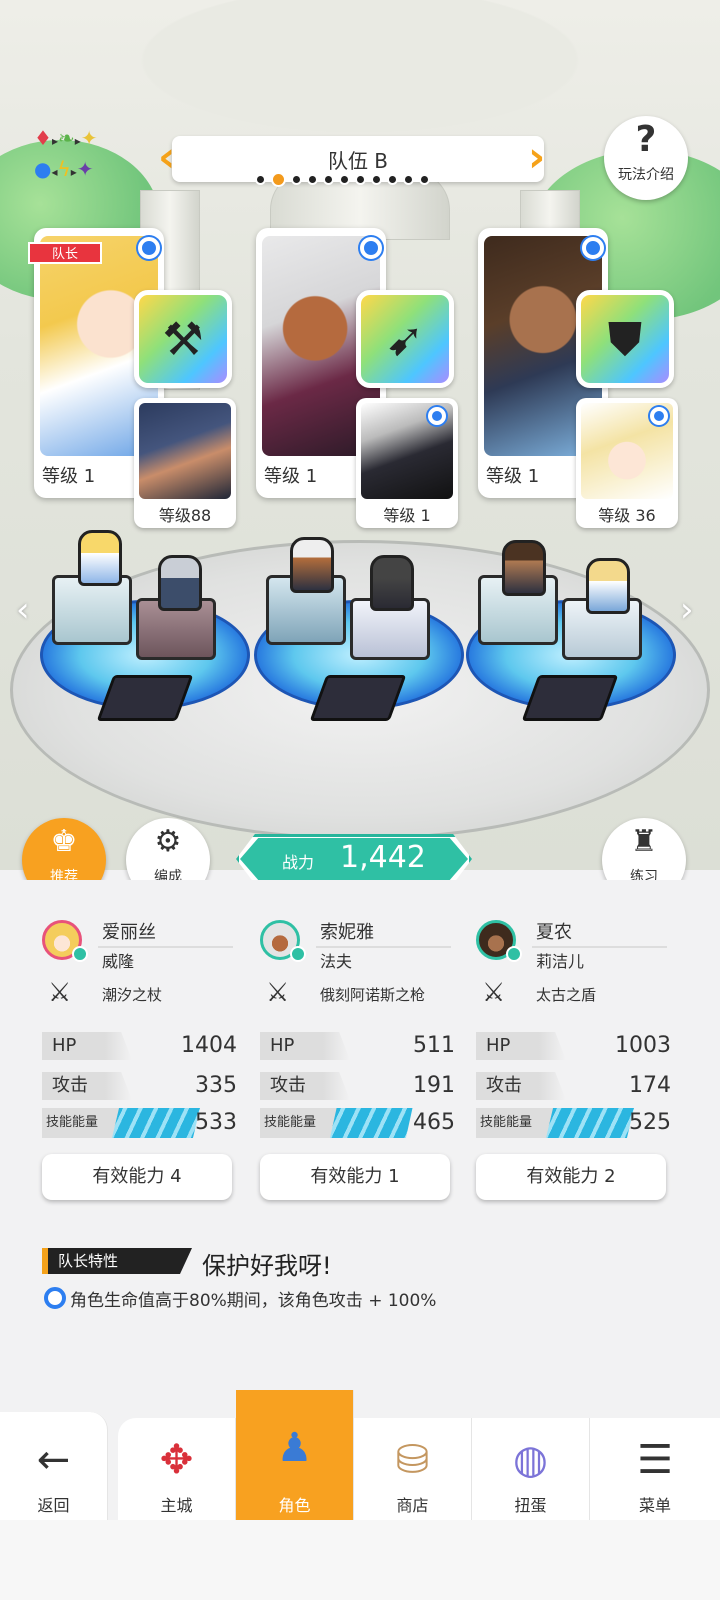 This screenshot has width=720, height=1600. What do you see at coordinates (542, 159) in the screenshot?
I see `next-team-chevron-icon: ›` at bounding box center [542, 159].